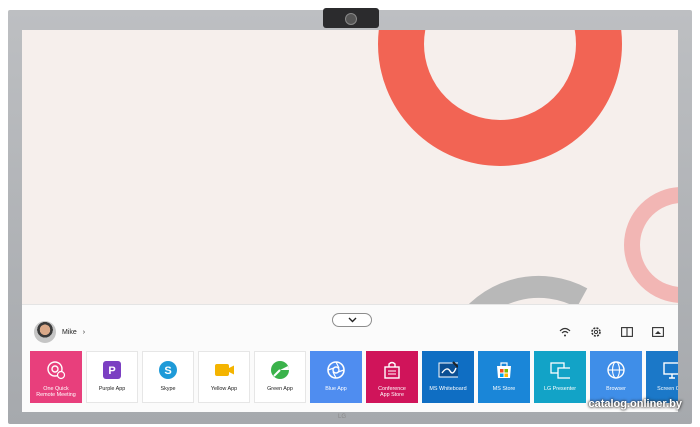 This screenshot has width=700, height=427. What do you see at coordinates (564, 331) in the screenshot?
I see `wifi-icon` at bounding box center [564, 331].